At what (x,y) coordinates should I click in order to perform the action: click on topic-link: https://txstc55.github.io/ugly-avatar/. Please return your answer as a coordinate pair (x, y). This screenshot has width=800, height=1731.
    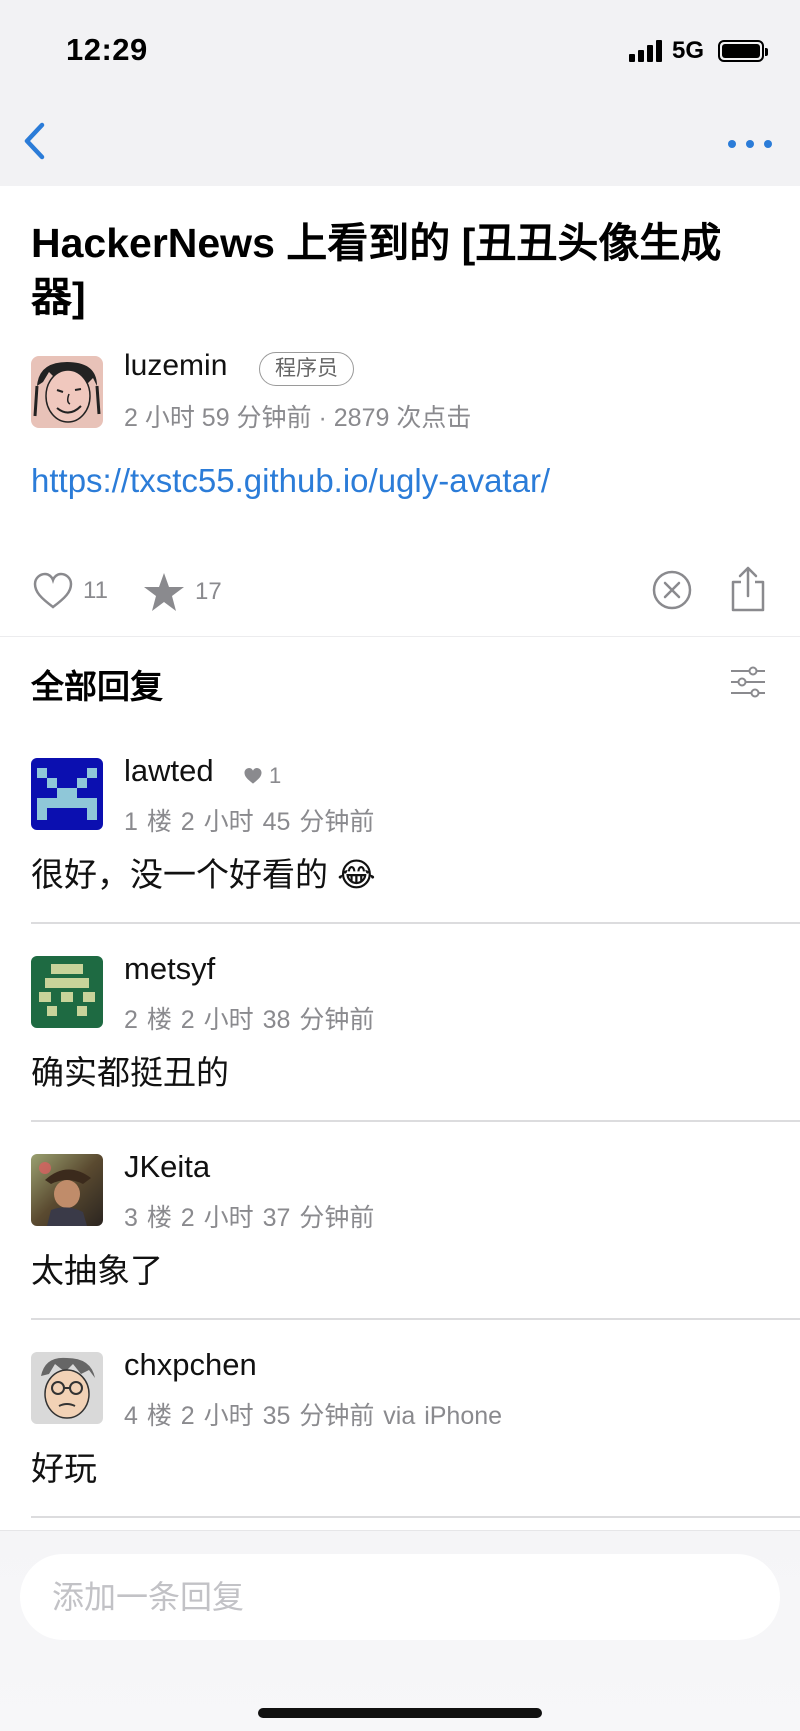
    Looking at the image, I should click on (290, 481).